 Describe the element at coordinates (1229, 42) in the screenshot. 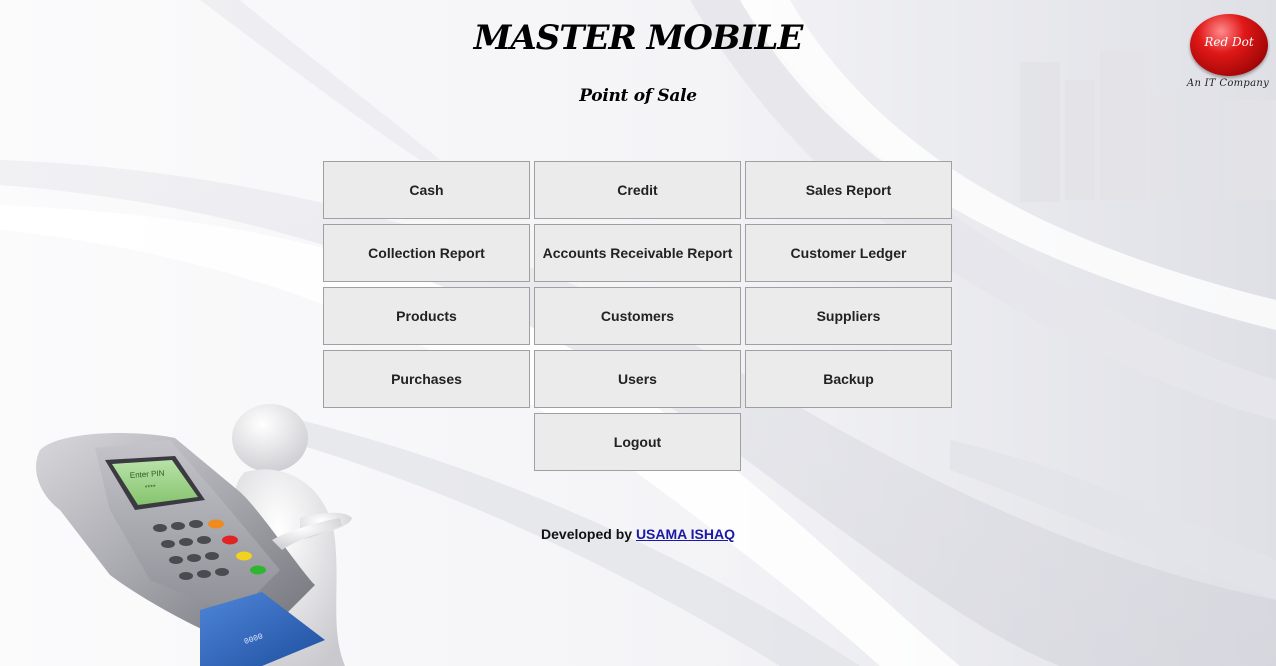

I see `logo-brand-text: Red Dot` at that location.